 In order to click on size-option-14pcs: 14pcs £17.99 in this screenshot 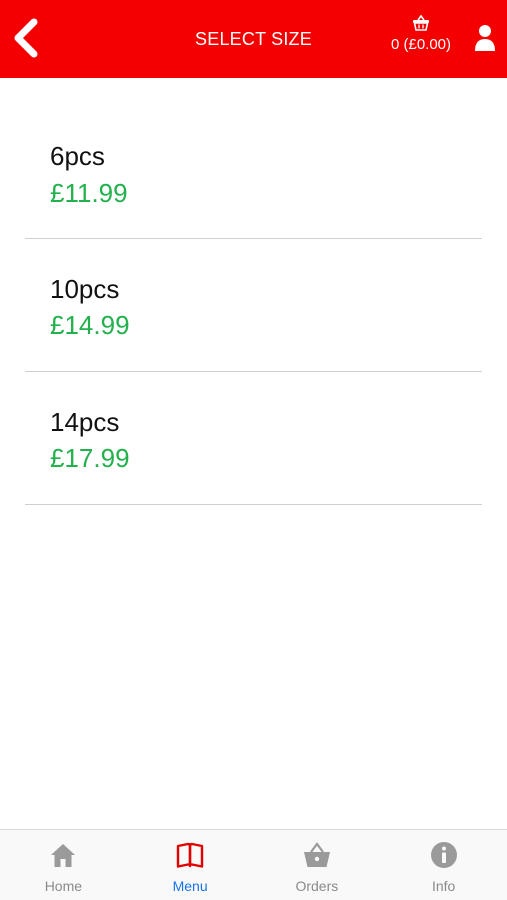, I will do `click(253, 438)`.